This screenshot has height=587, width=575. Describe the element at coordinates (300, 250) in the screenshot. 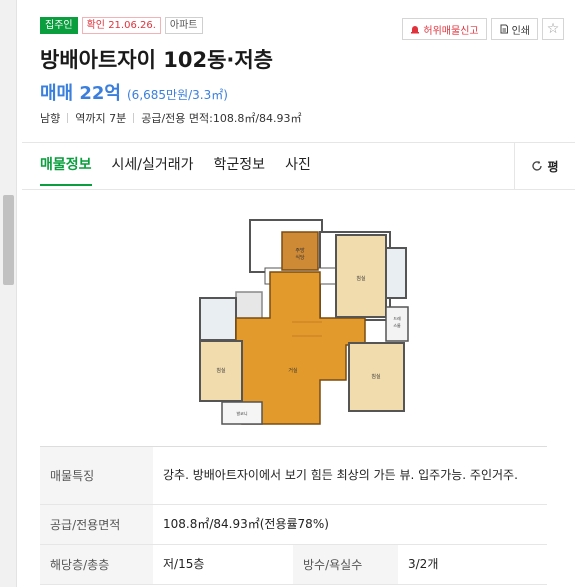

I see `svg-text: 주방` at that location.